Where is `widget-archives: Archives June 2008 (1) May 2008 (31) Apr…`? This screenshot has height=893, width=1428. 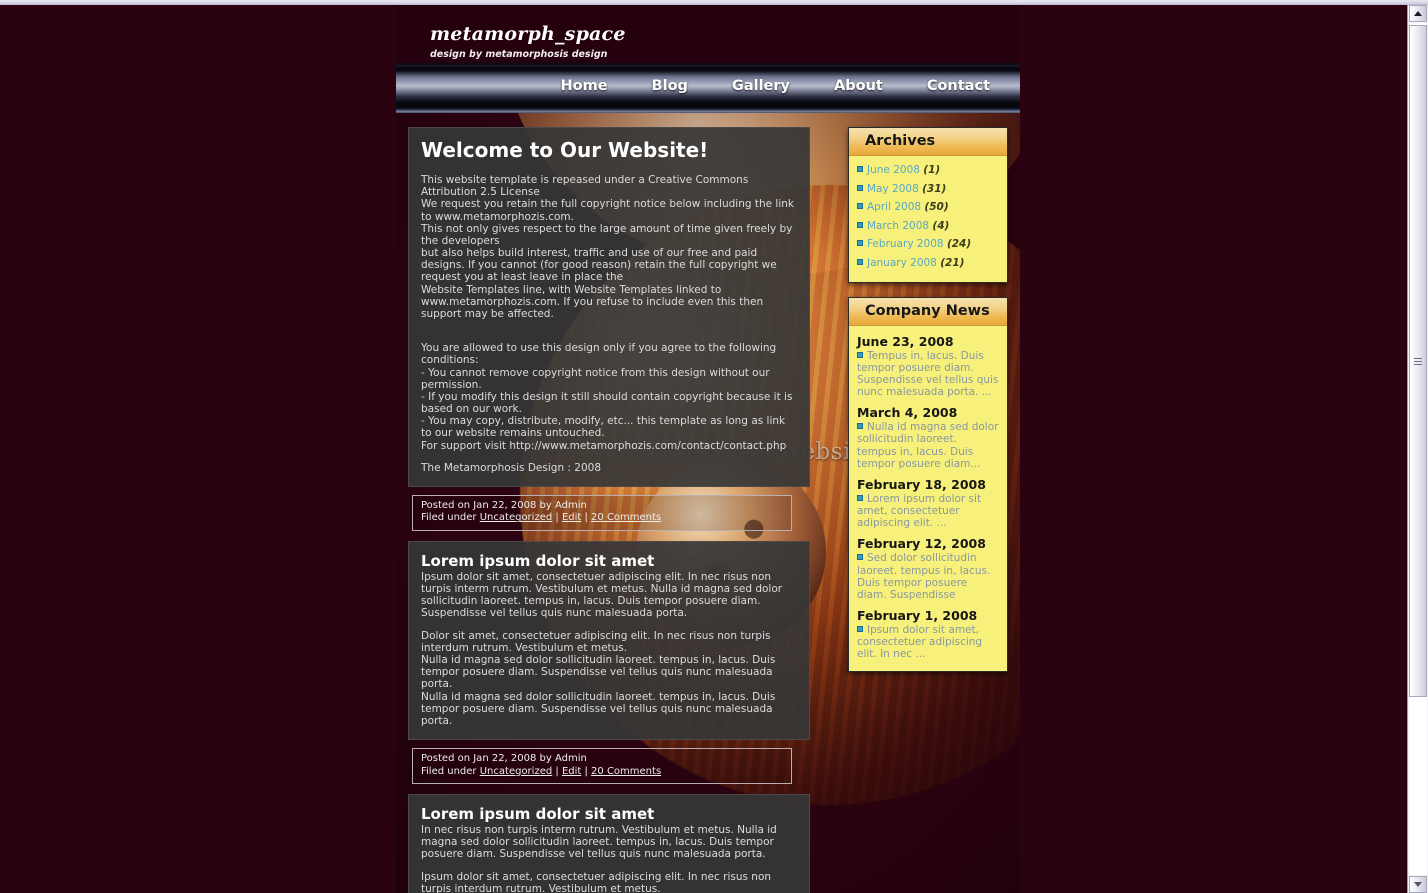
widget-archives: Archives June 2008 (1) May 2008 (31) Apr… is located at coordinates (928, 205).